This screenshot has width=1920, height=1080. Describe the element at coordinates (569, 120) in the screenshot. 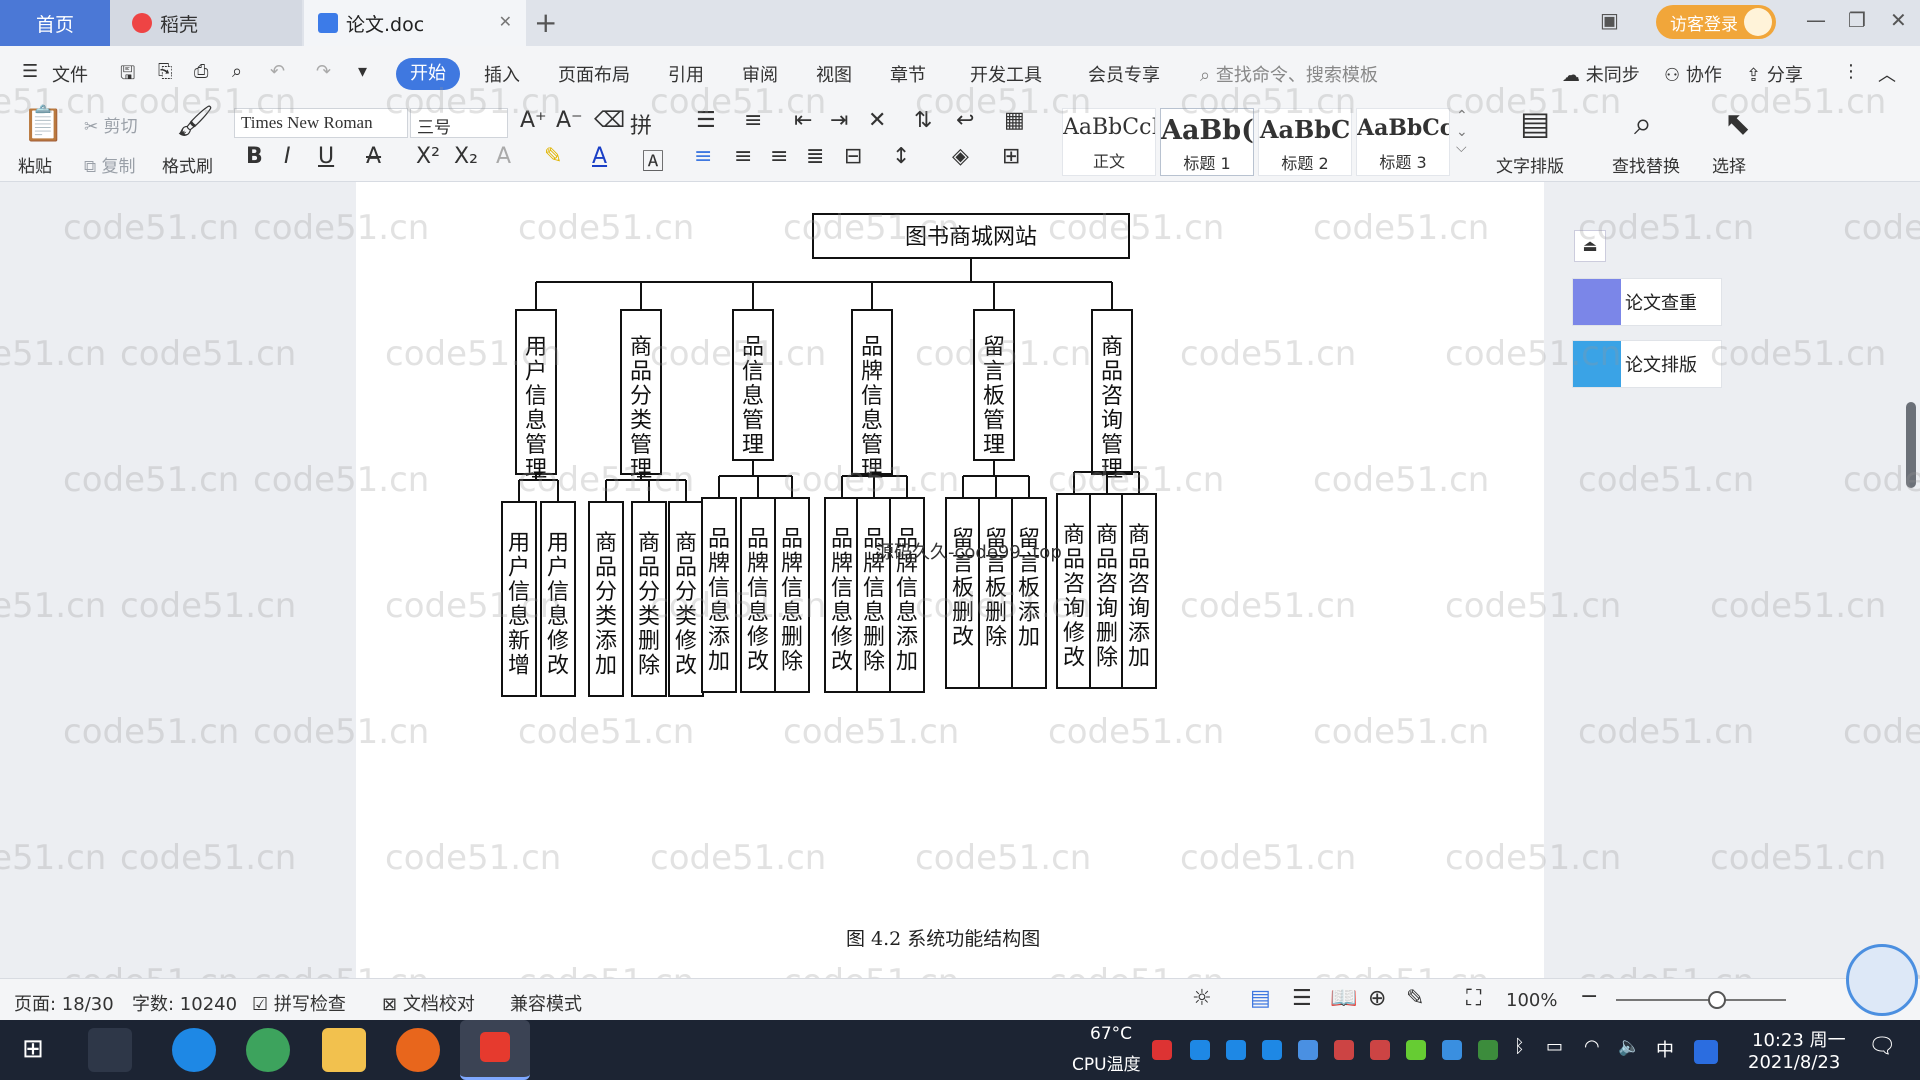

I see `shrink-font-icon: A⁻` at that location.